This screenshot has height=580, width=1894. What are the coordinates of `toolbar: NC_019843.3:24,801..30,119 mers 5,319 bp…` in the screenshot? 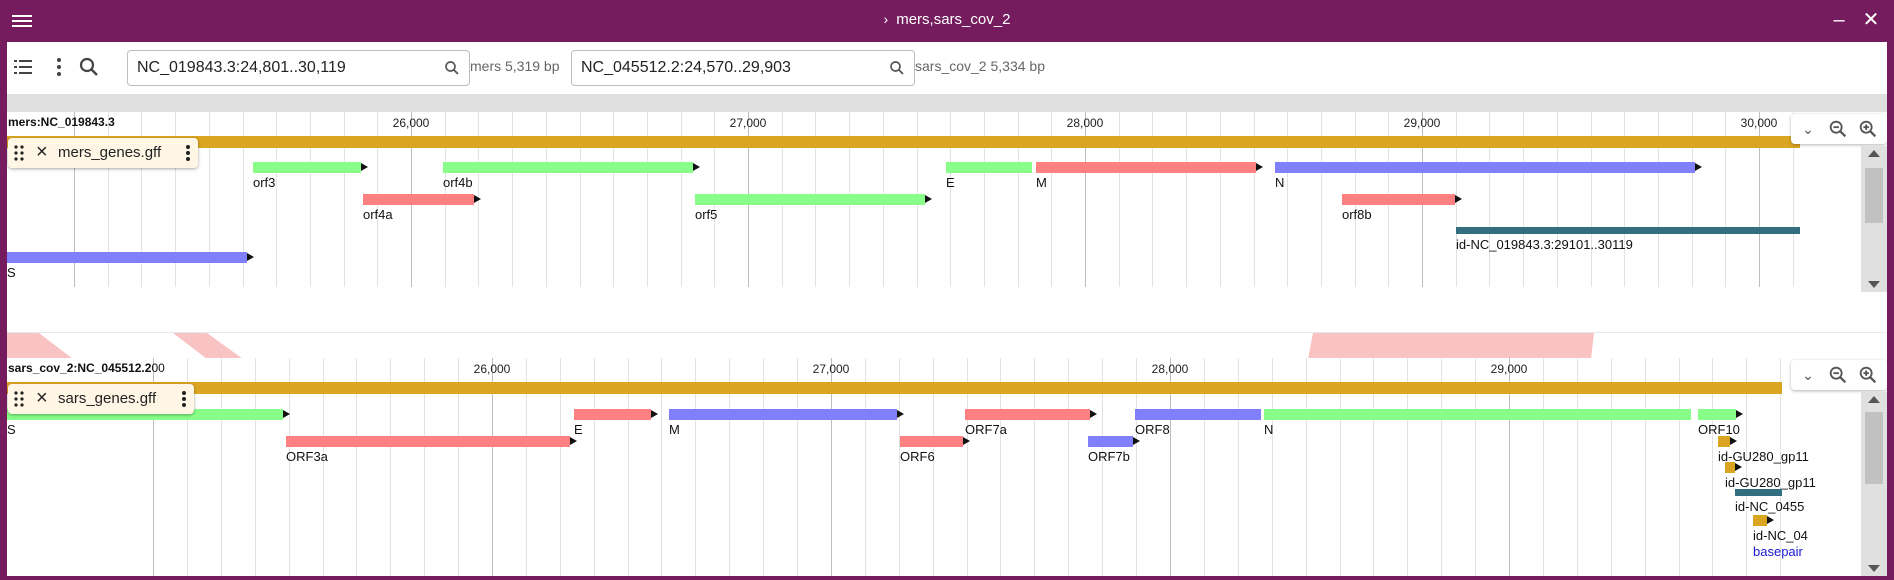 It's located at (947, 67).